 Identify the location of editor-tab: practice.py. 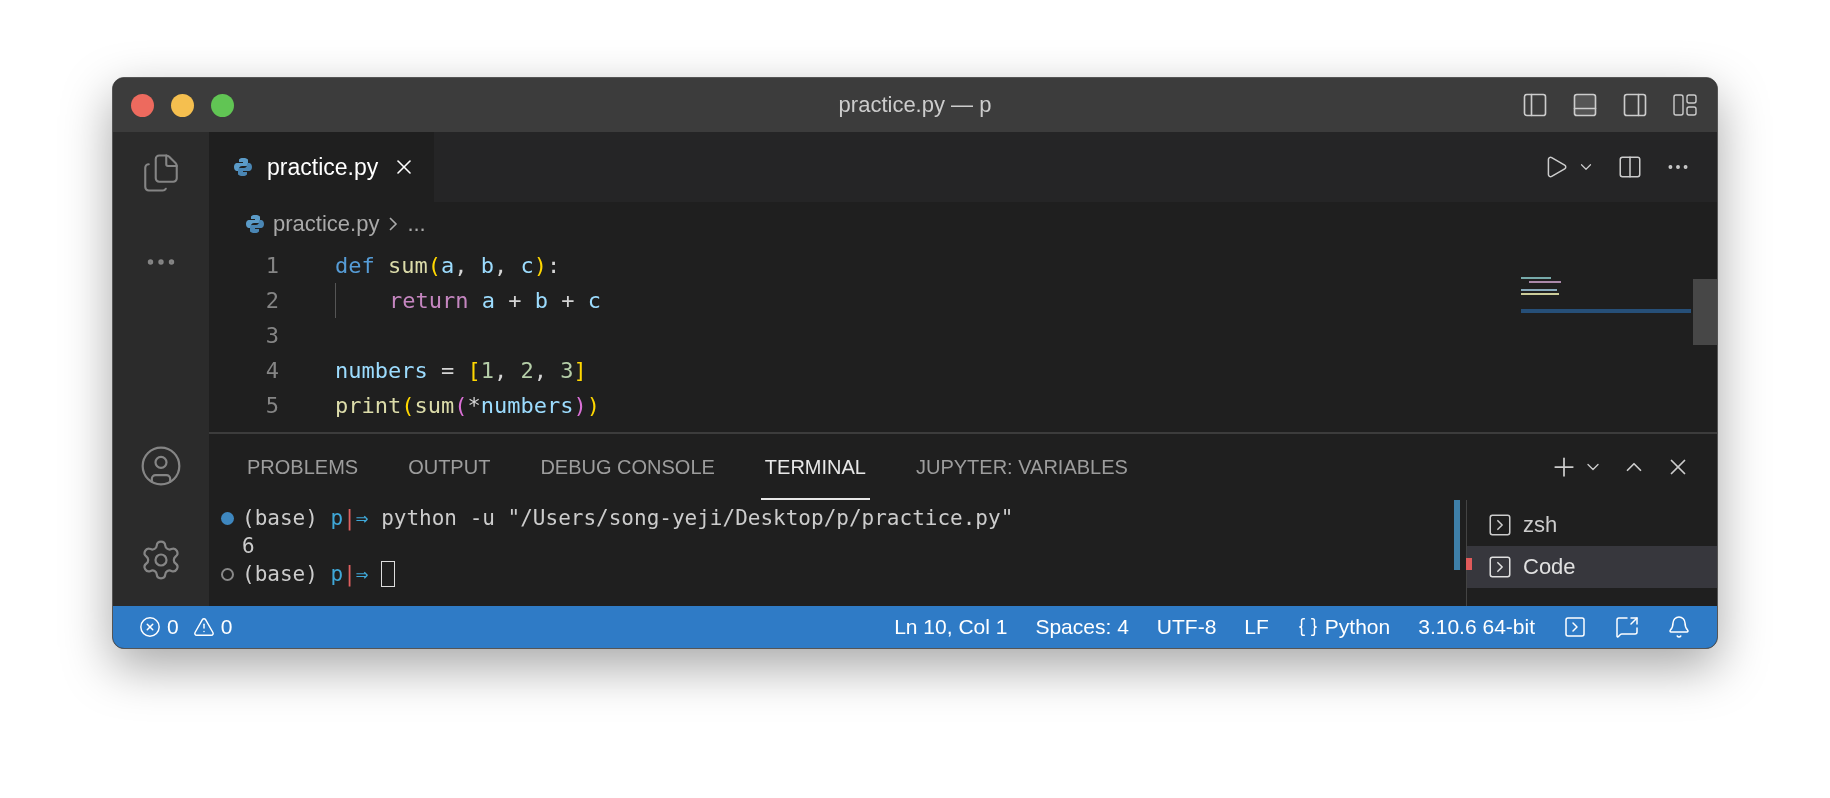
(322, 167).